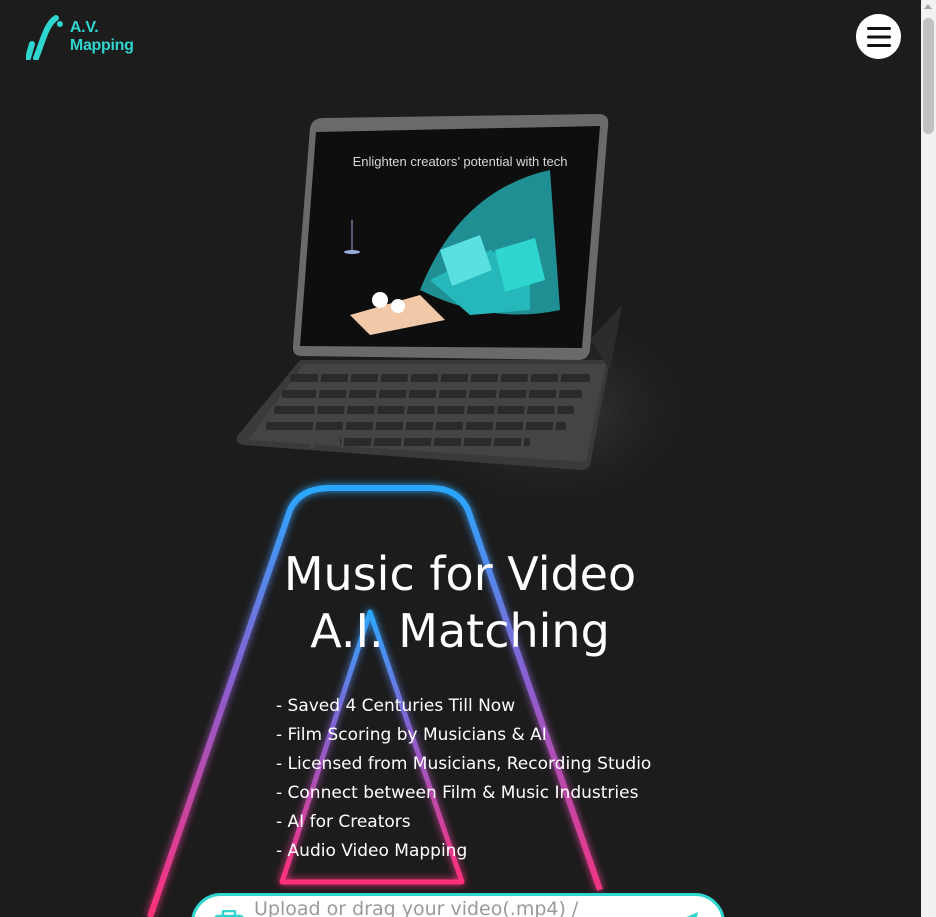  What do you see at coordinates (460, 574) in the screenshot?
I see `hero-title-line1: Music for Video` at bounding box center [460, 574].